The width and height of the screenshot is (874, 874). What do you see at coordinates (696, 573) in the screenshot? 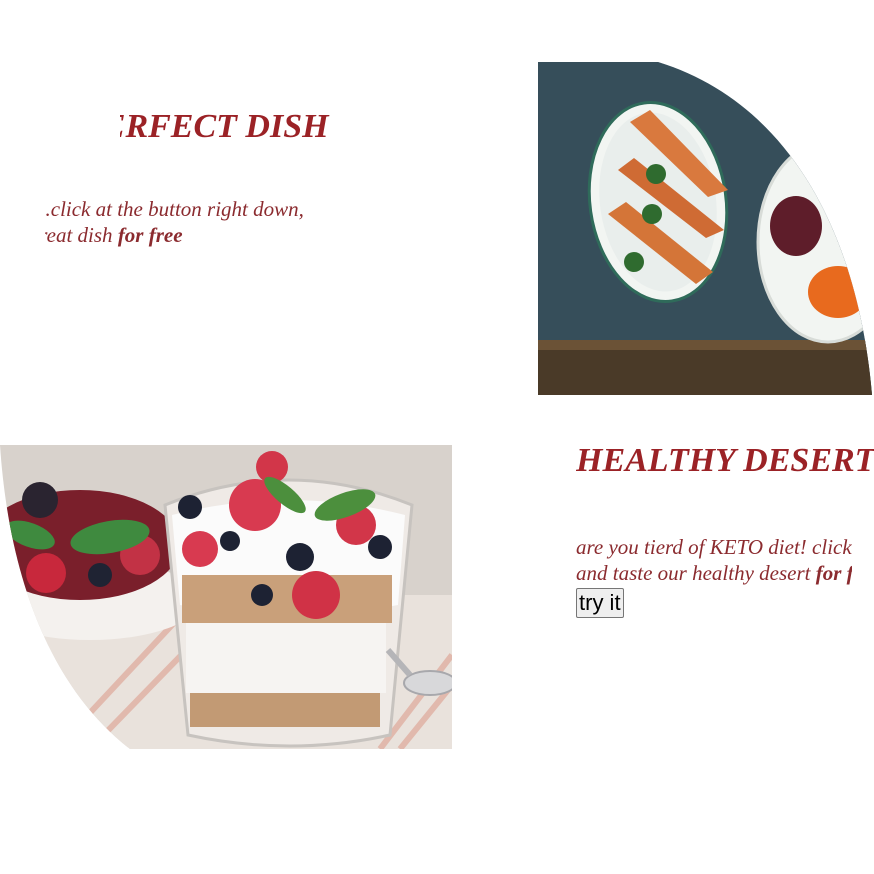
I see `section2-line2-text: and taste our healthy desert` at bounding box center [696, 573].